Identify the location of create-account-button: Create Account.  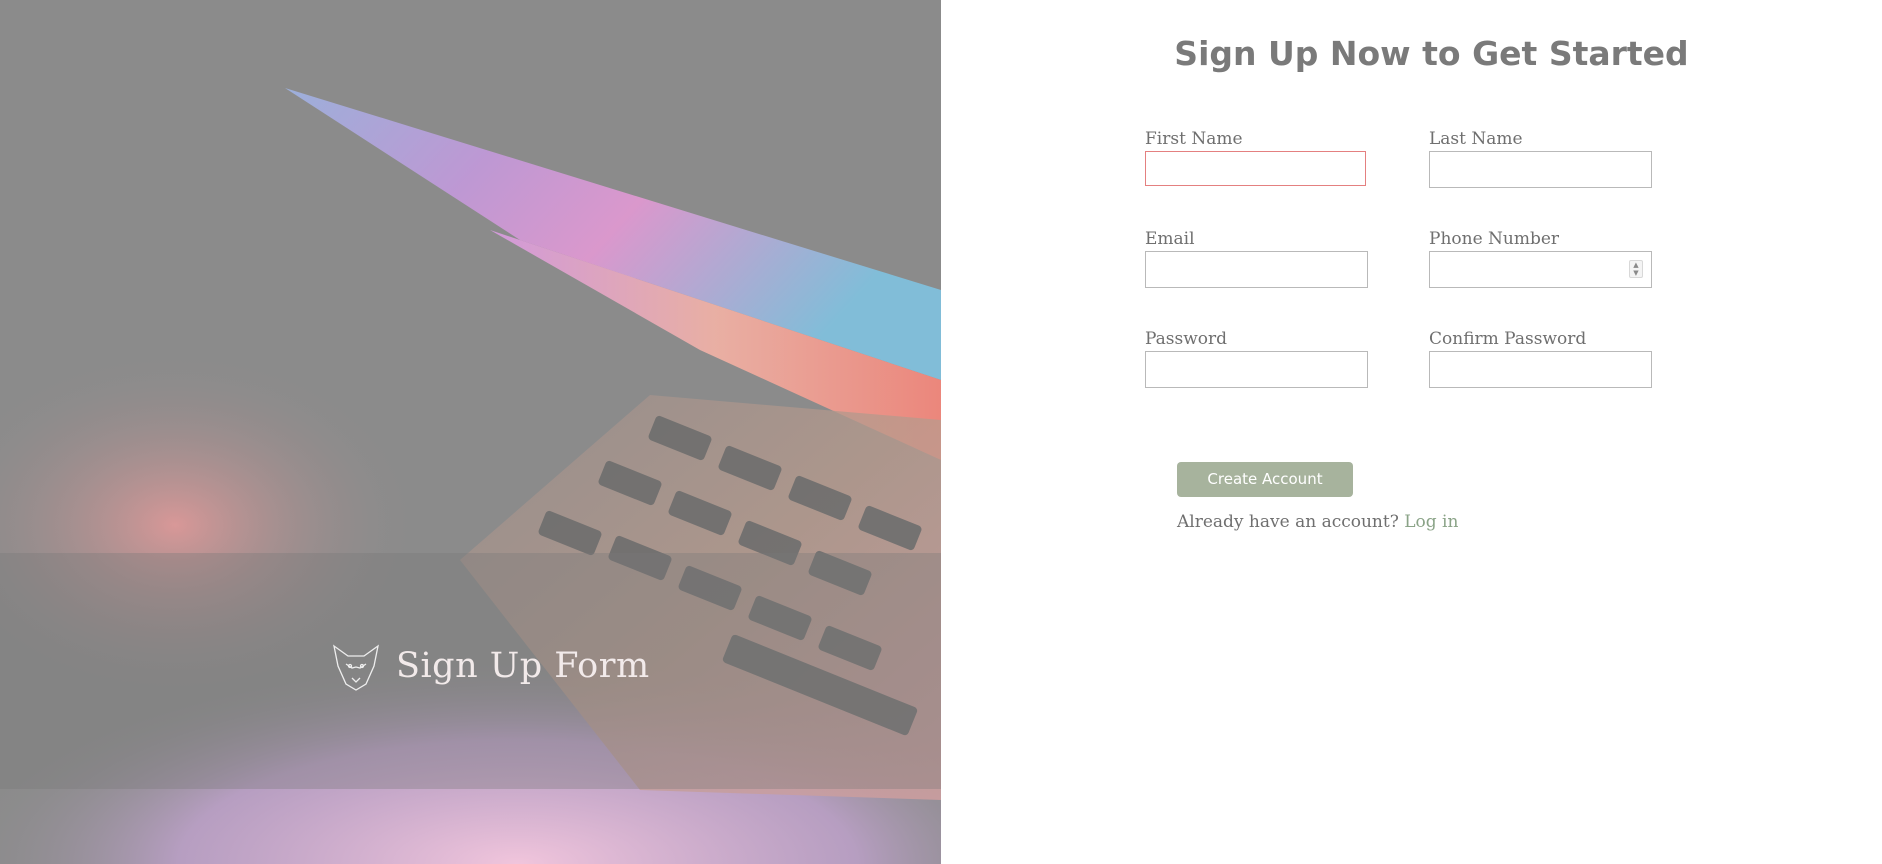
(1265, 479).